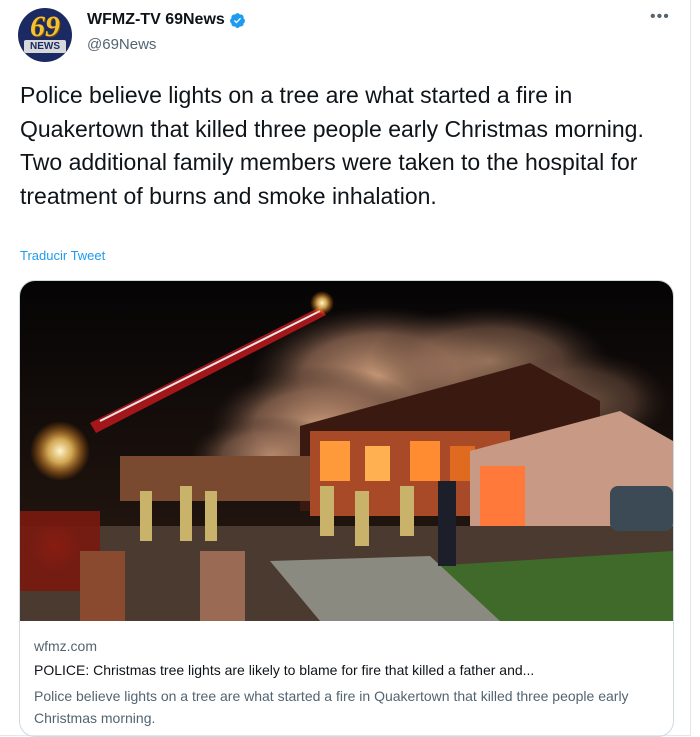  What do you see at coordinates (121, 44) in the screenshot?
I see `author-handle: @69News` at bounding box center [121, 44].